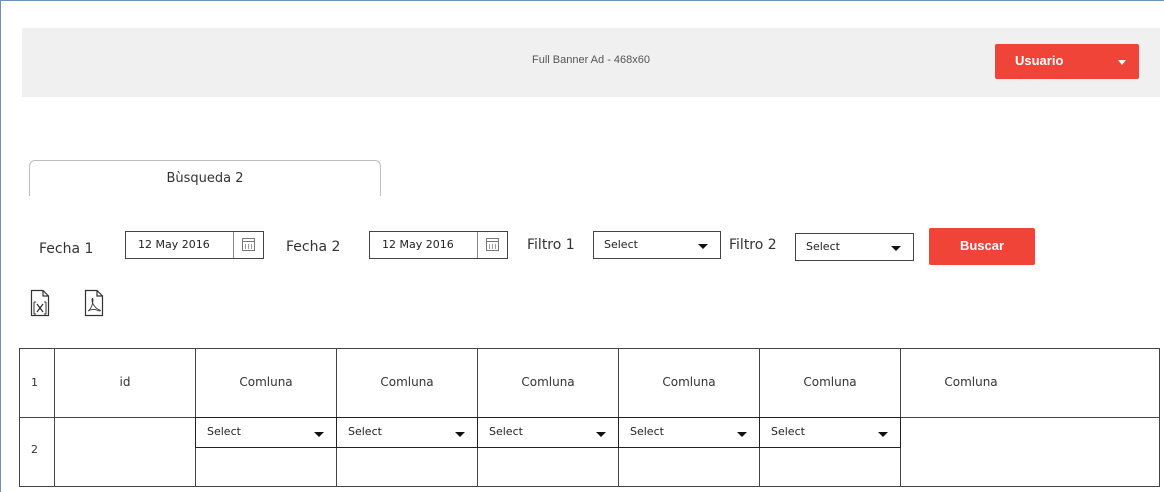  I want to click on user-menu-label: Usuario, so click(1039, 60).